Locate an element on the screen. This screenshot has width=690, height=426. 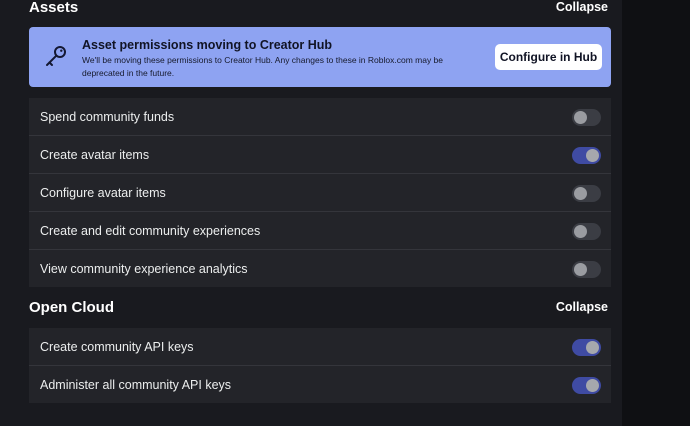
permission-label: Spend community funds is located at coordinates (107, 117).